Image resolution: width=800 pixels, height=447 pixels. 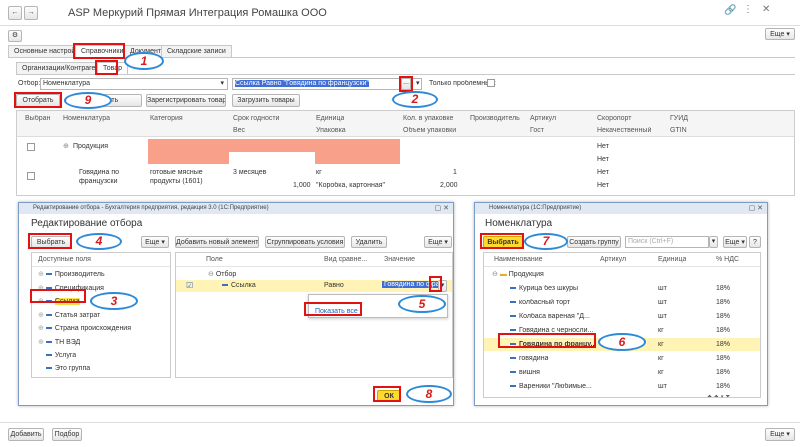 I want to click on nom-col-name: Наименование, so click(x=518, y=259).